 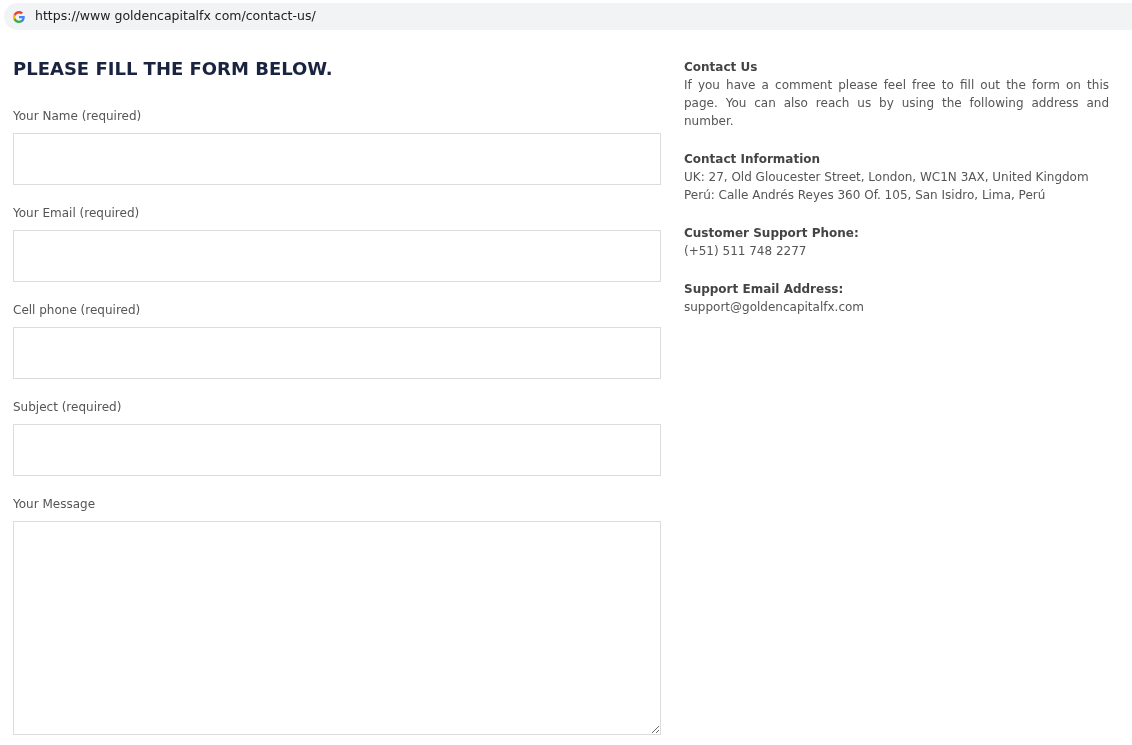 What do you see at coordinates (173, 69) in the screenshot?
I see `form-heading: PLEASE FILL THE FORM BELOW.` at bounding box center [173, 69].